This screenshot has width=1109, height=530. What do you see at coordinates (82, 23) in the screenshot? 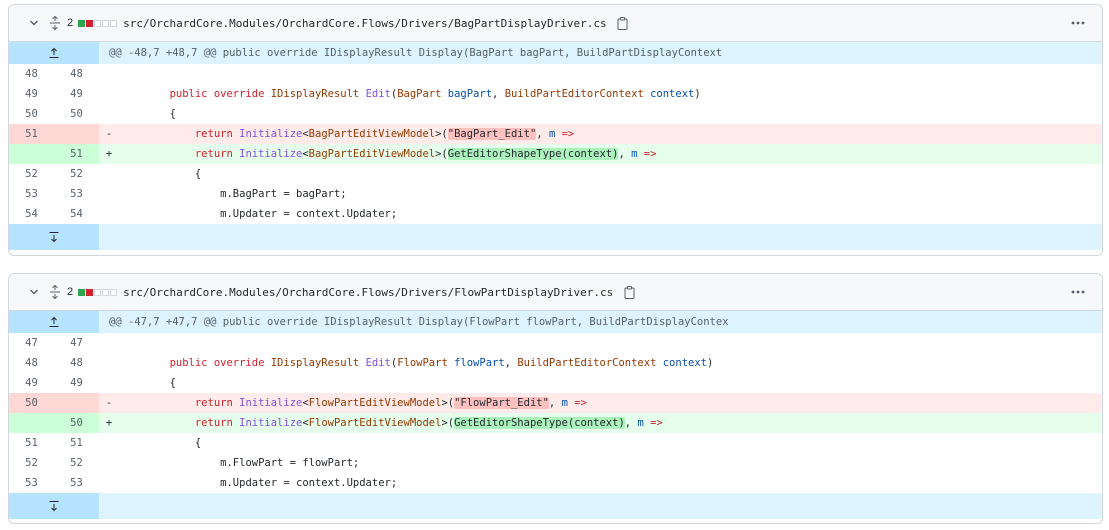
I see `diffstat-add-block` at bounding box center [82, 23].